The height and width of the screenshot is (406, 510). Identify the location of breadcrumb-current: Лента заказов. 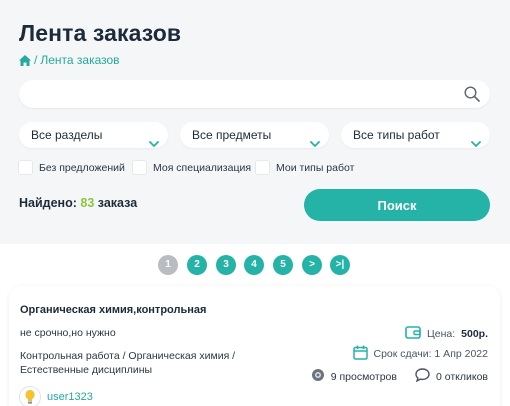
(79, 60).